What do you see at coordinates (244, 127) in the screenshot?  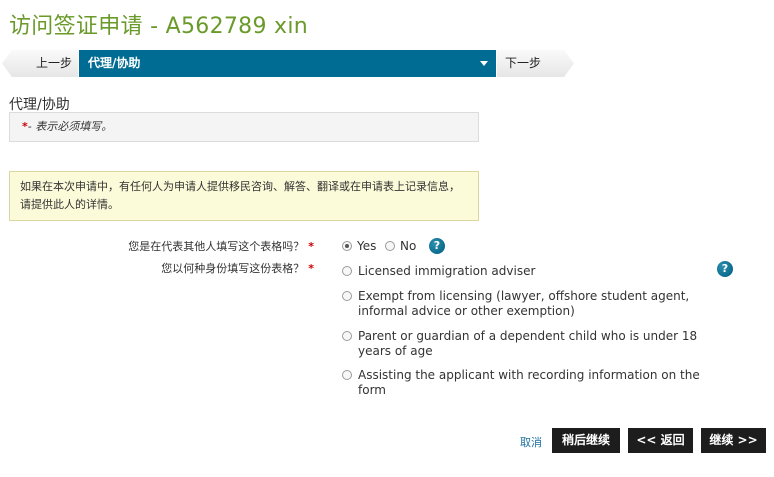 I see `required-note: *- 表示必须填写。` at bounding box center [244, 127].